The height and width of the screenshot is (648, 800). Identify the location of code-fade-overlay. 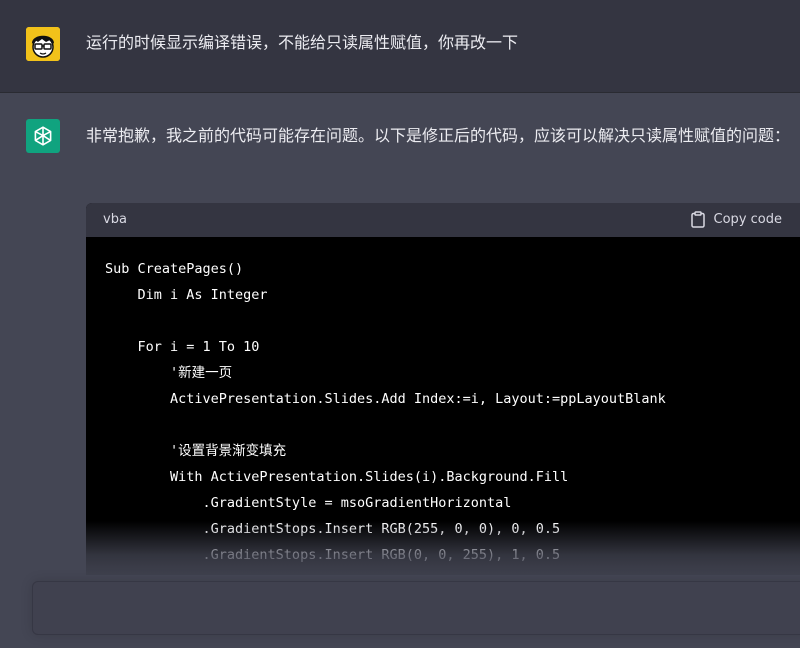
(443, 552).